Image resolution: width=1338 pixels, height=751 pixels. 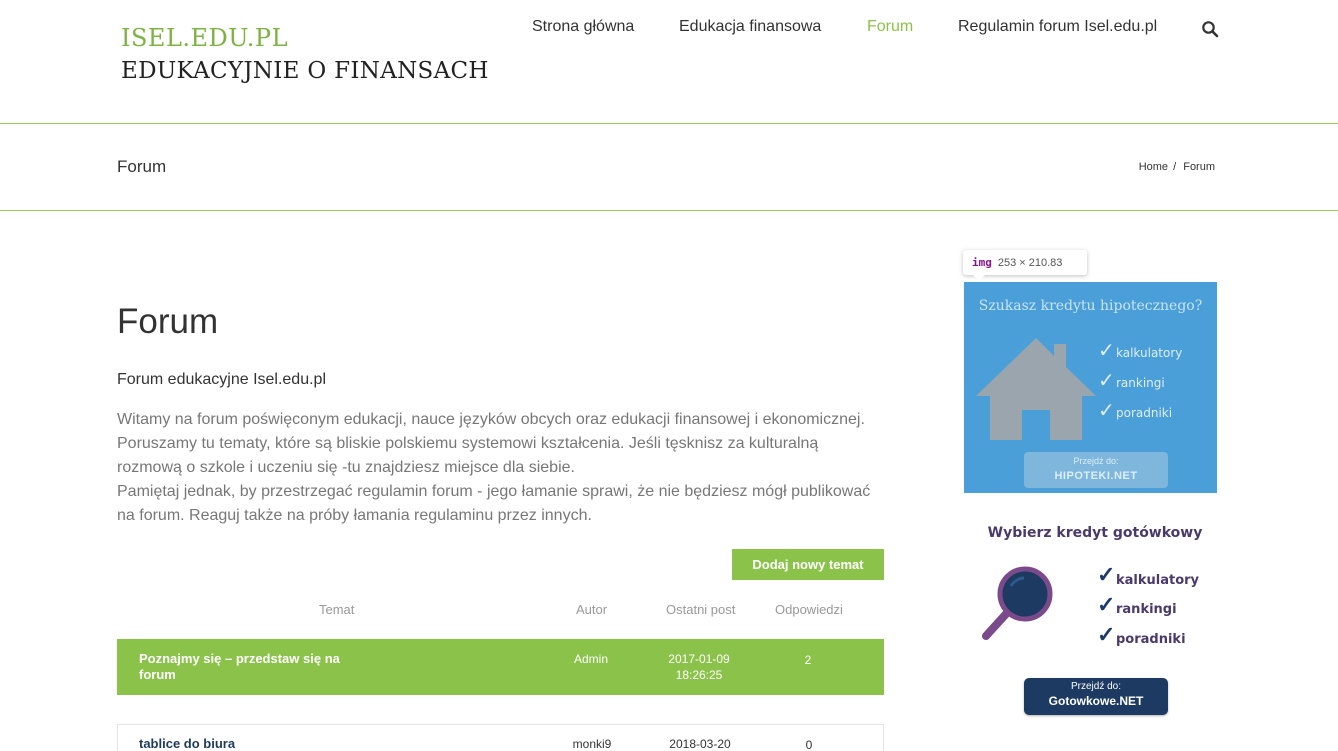 I want to click on tooltip-tag: img, so click(x=982, y=262).